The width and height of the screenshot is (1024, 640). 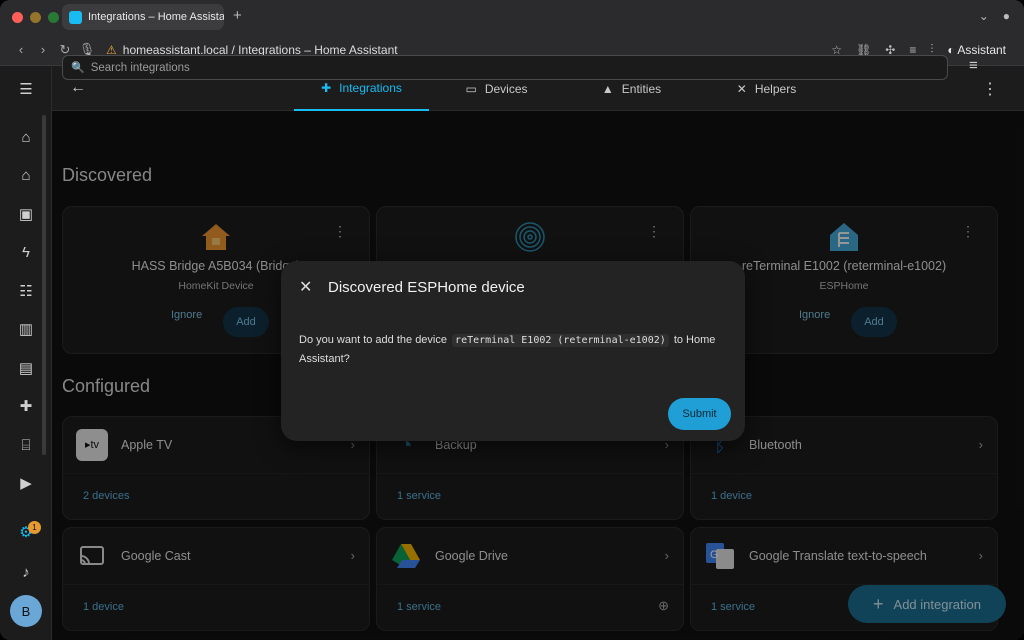 What do you see at coordinates (26, 572) in the screenshot?
I see `sidebar-item-notifications-bell-icon: ♪` at bounding box center [26, 572].